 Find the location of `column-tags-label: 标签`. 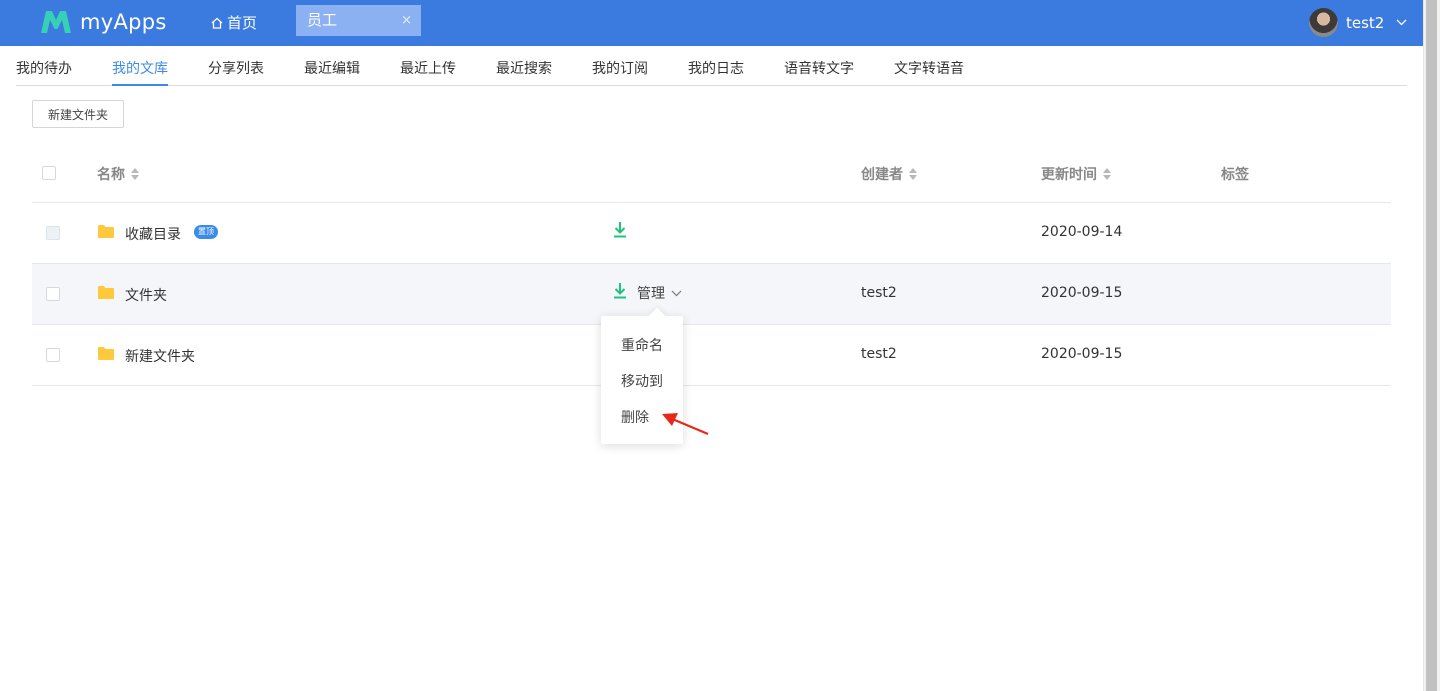

column-tags-label: 标签 is located at coordinates (1235, 175).